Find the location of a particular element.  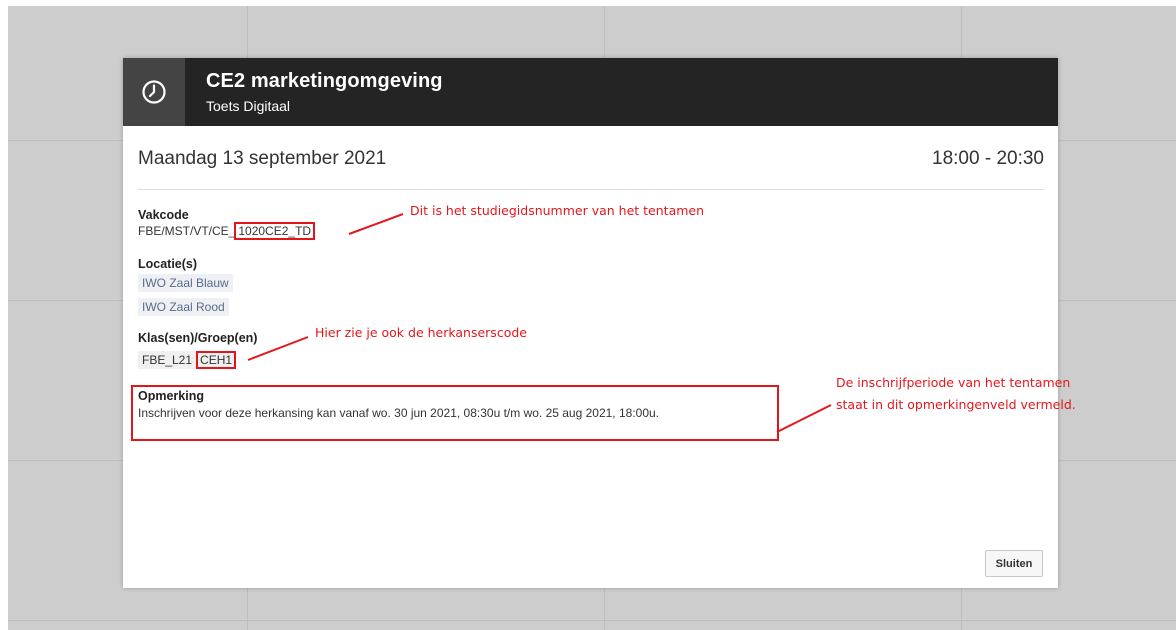

opmerking-label: Opmerking is located at coordinates (171, 396).